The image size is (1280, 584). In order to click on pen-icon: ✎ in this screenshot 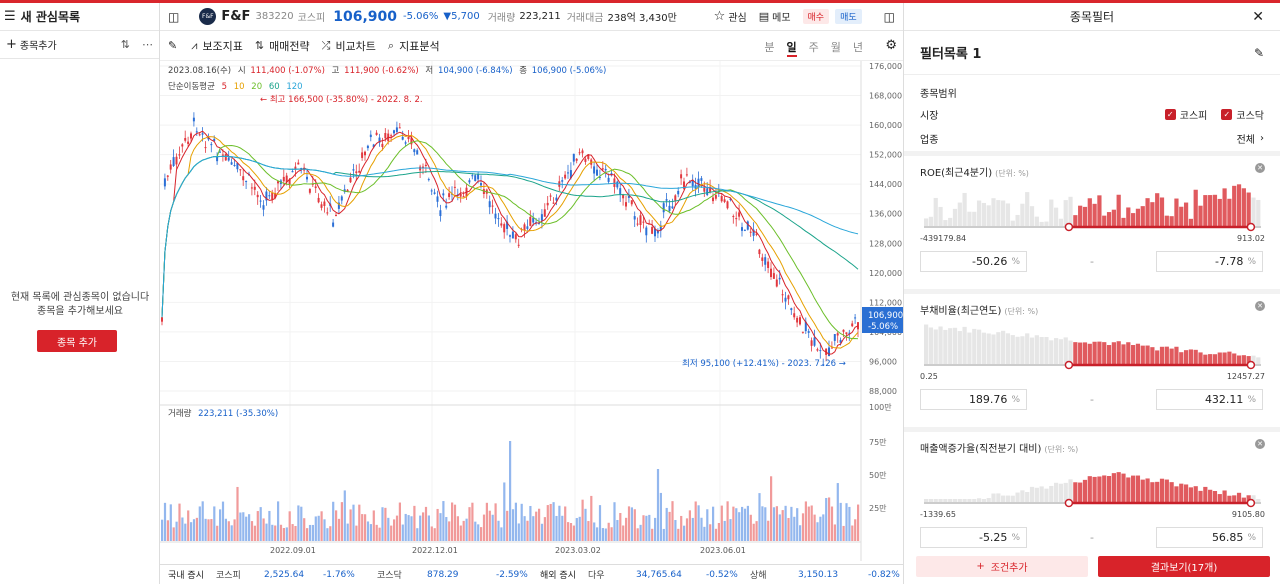, I will do `click(172, 45)`.